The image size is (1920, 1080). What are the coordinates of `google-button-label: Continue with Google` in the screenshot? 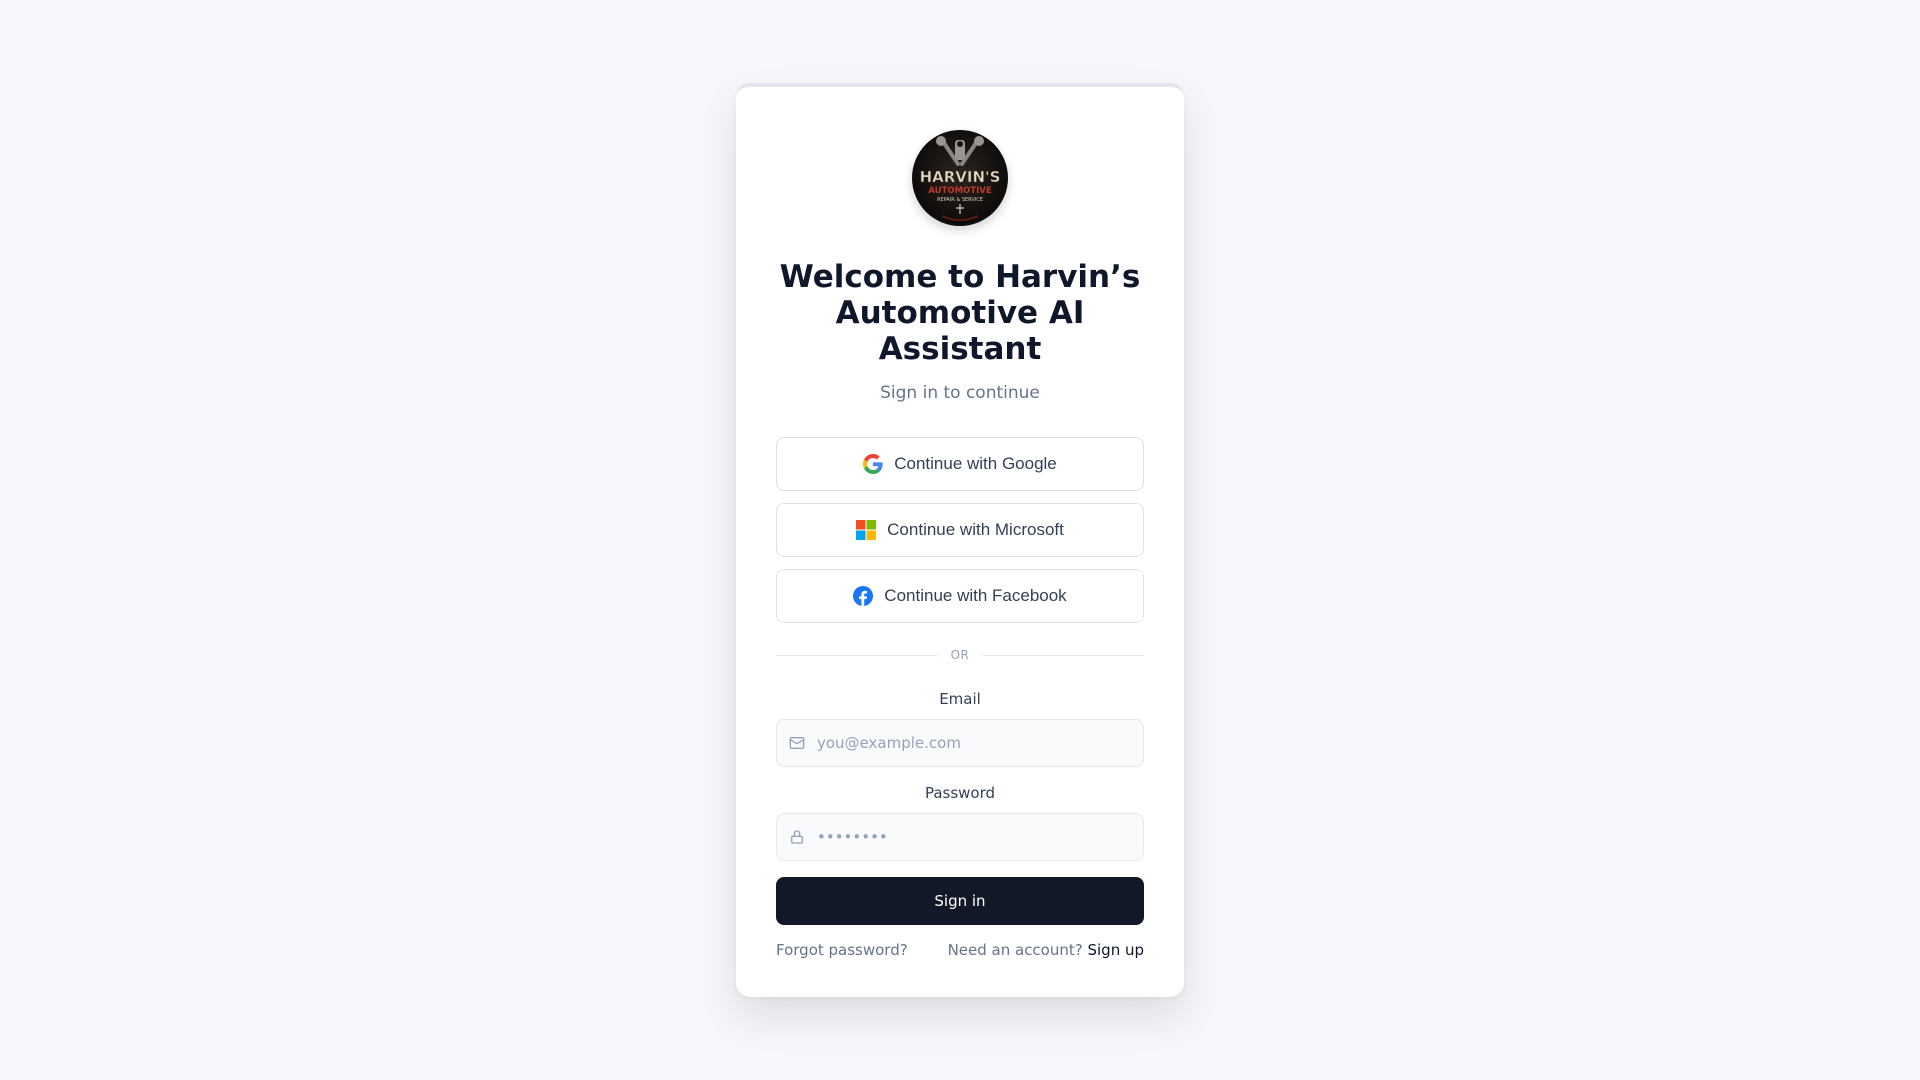 It's located at (975, 463).